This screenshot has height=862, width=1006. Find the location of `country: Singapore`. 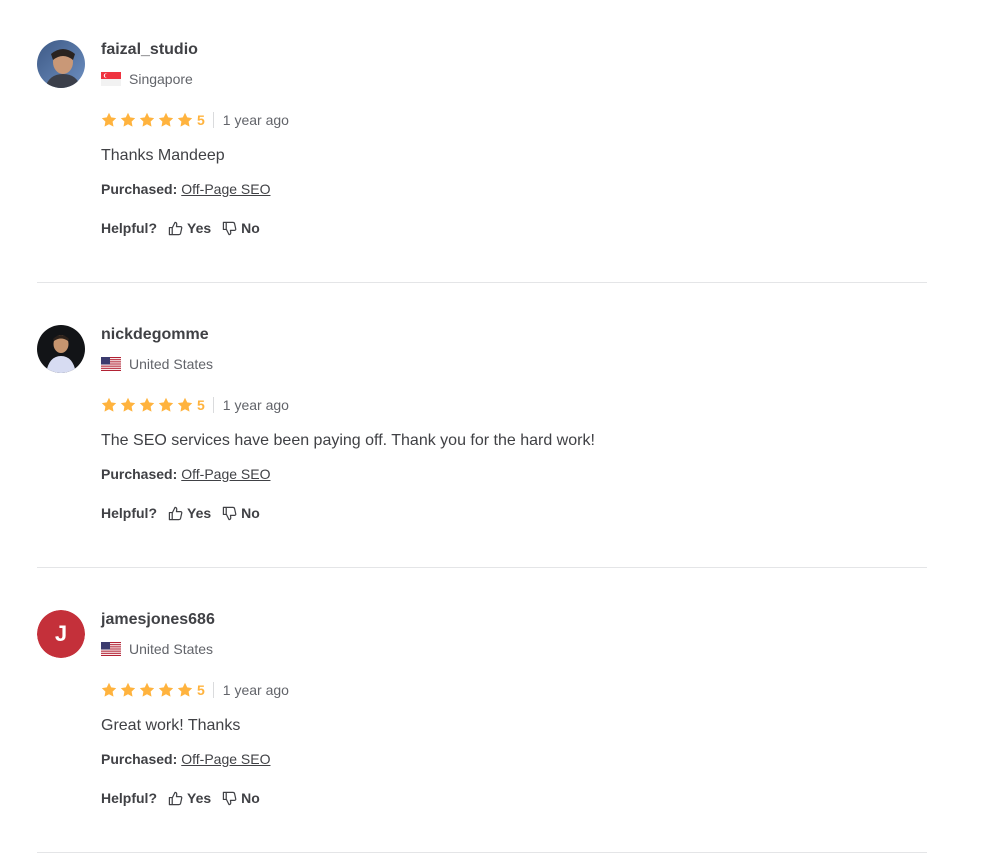

country: Singapore is located at coordinates (147, 79).